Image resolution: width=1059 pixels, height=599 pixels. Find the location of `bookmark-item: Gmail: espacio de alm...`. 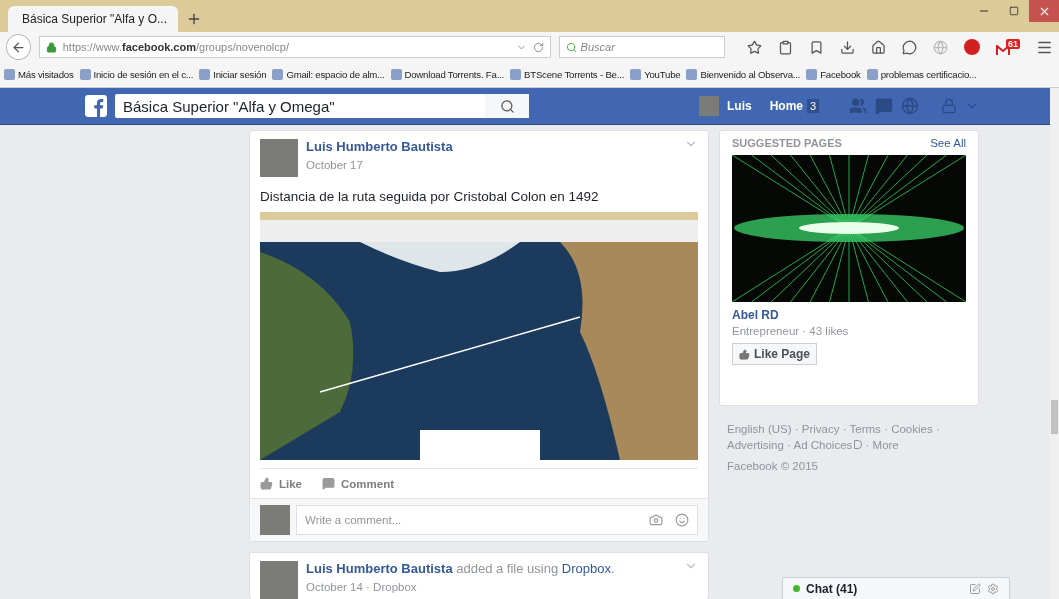

bookmark-item: Gmail: espacio de alm... is located at coordinates (328, 74).